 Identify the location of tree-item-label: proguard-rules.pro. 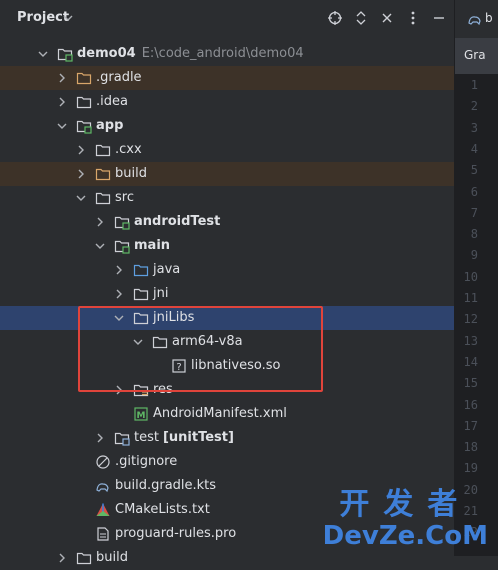
(175, 533).